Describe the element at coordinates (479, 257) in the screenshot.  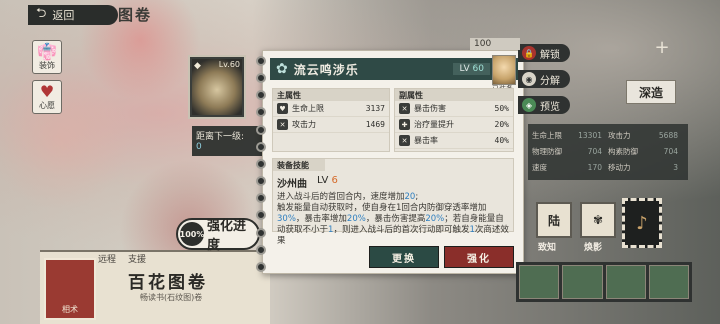
I see `enhance-button: 强化` at that location.